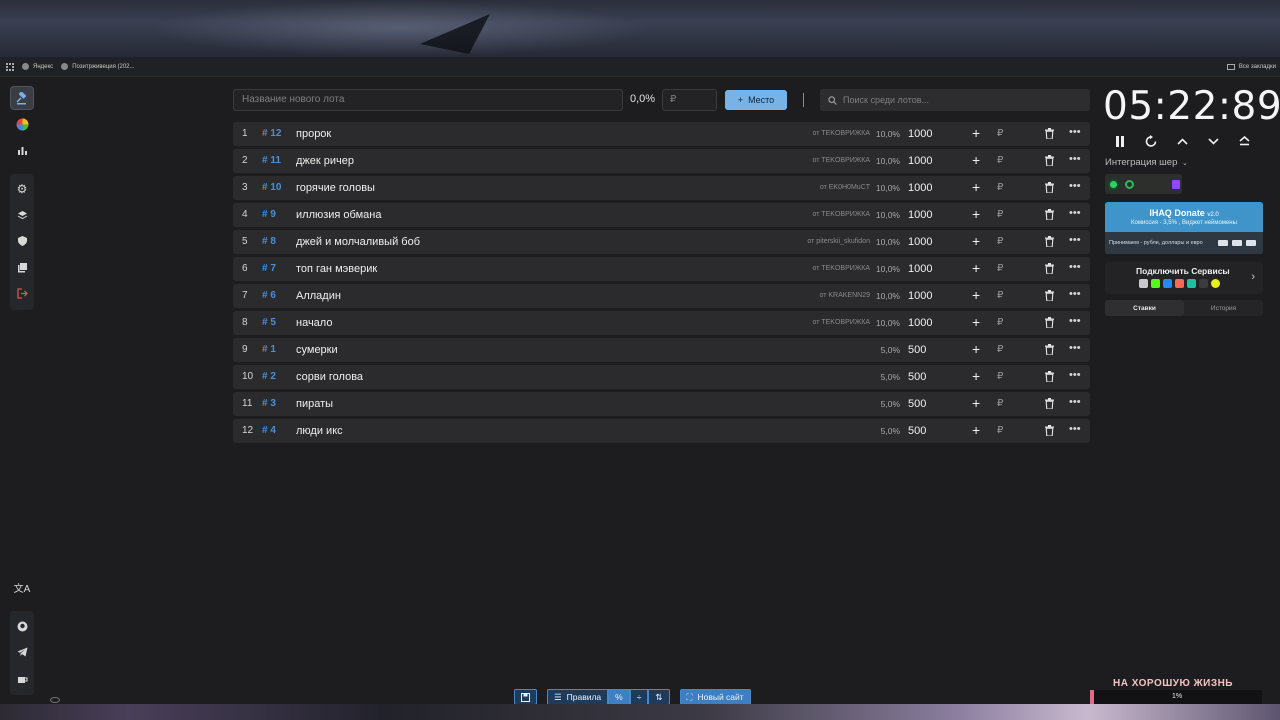 This screenshot has height=720, width=1280. Describe the element at coordinates (661, 296) in the screenshot. I see `lot-row: 7 # 6 Алладин от KRAKENN29 10,0% 1000 + ₽ •••` at that location.